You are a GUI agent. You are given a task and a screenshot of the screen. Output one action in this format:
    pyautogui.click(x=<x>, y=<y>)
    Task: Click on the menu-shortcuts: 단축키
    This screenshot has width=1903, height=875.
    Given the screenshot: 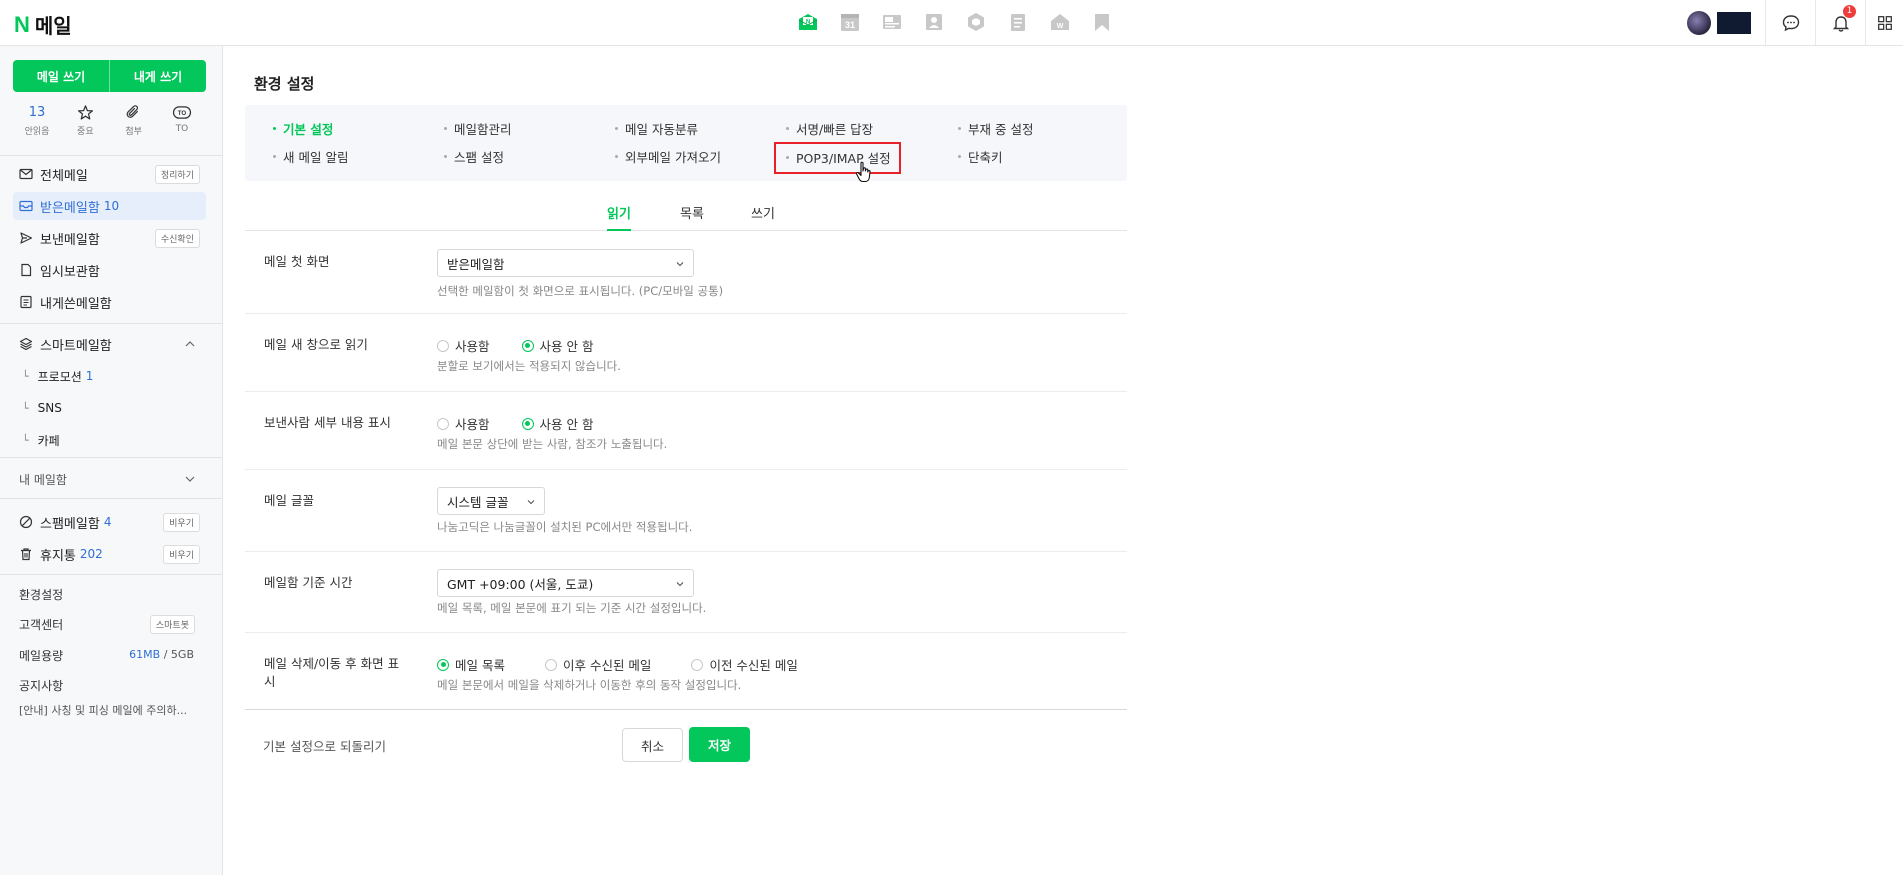 What is the action you would take?
    pyautogui.click(x=980, y=156)
    